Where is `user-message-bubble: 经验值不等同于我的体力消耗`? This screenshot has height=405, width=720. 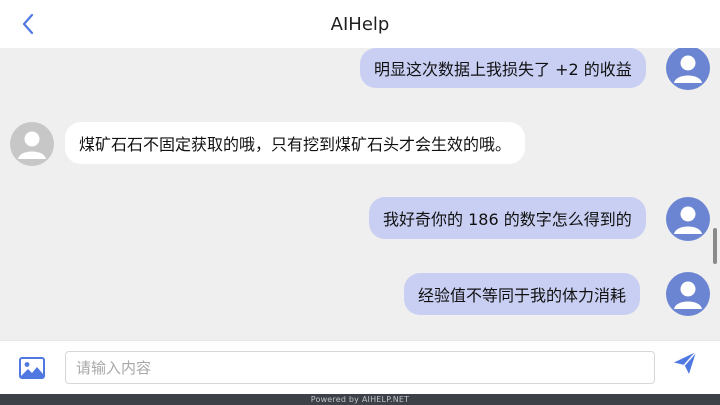 user-message-bubble: 经验值不等同于我的体力消耗 is located at coordinates (522, 294).